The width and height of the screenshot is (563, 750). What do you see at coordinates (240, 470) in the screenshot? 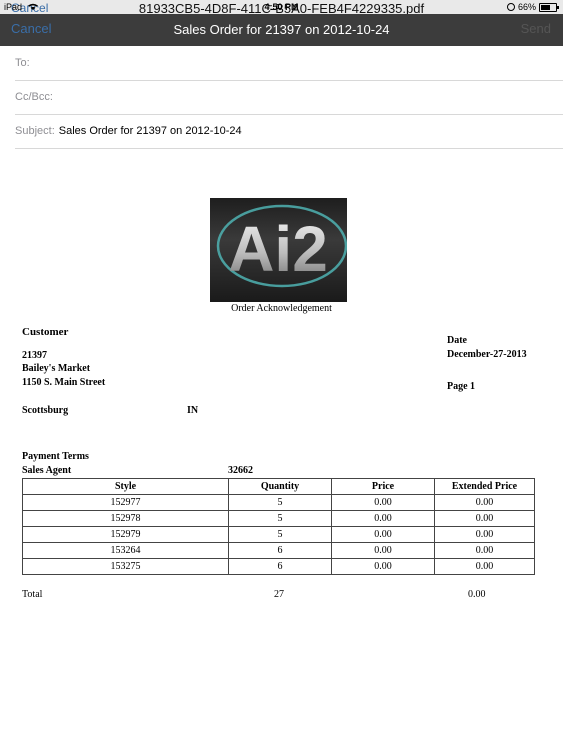
I see `sales-agent-value: 32662` at bounding box center [240, 470].